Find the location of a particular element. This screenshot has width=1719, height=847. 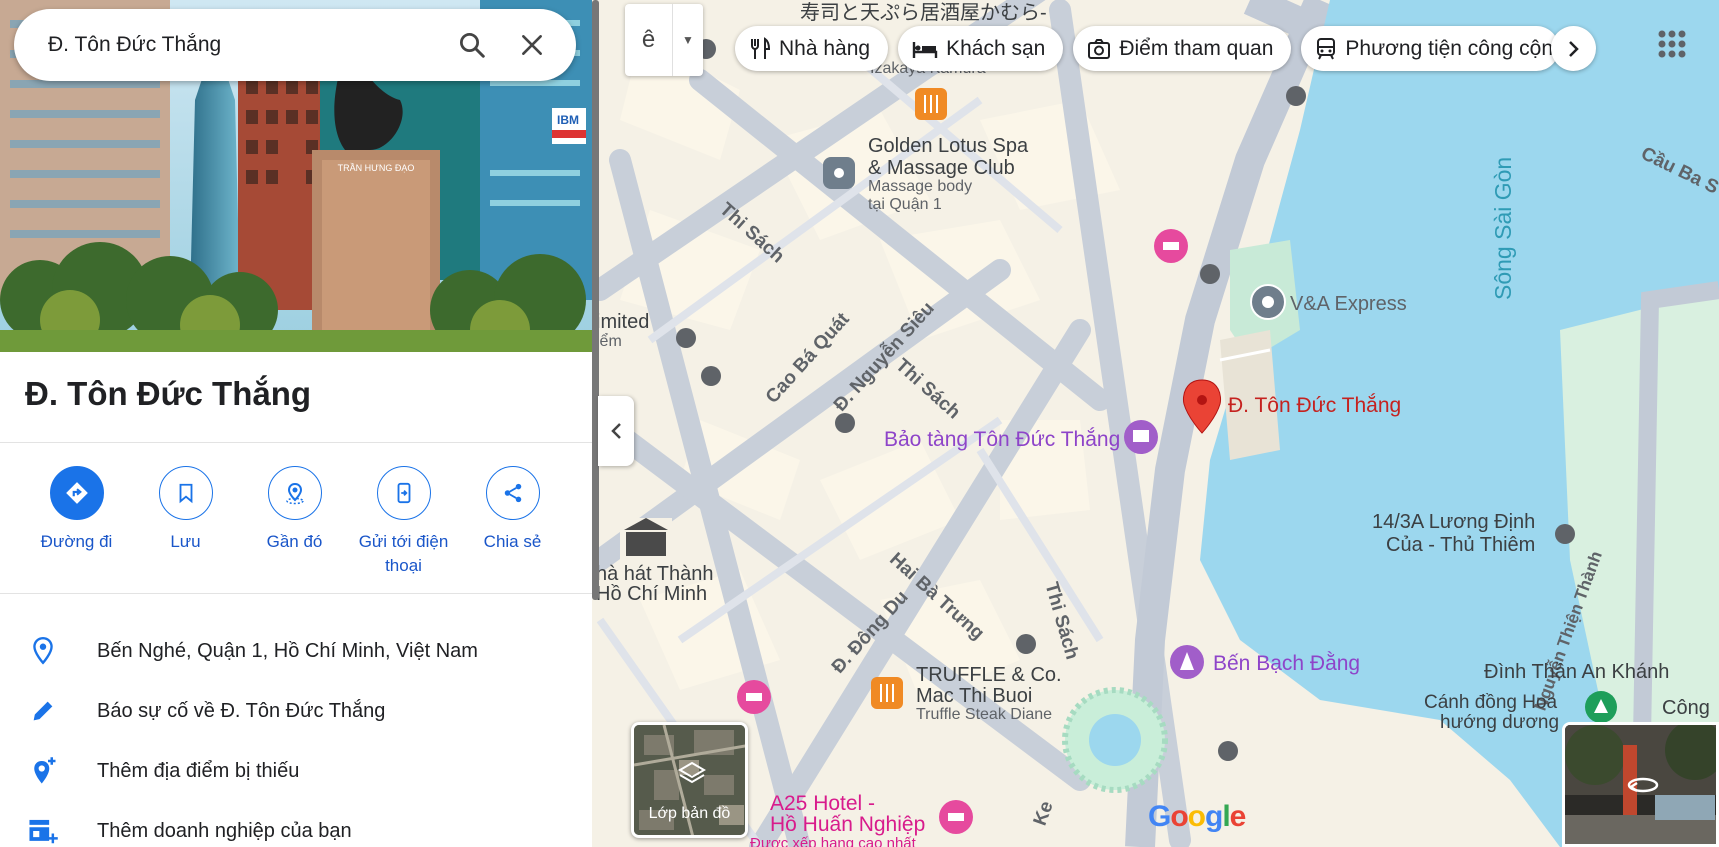

search-button is located at coordinates (472, 45).